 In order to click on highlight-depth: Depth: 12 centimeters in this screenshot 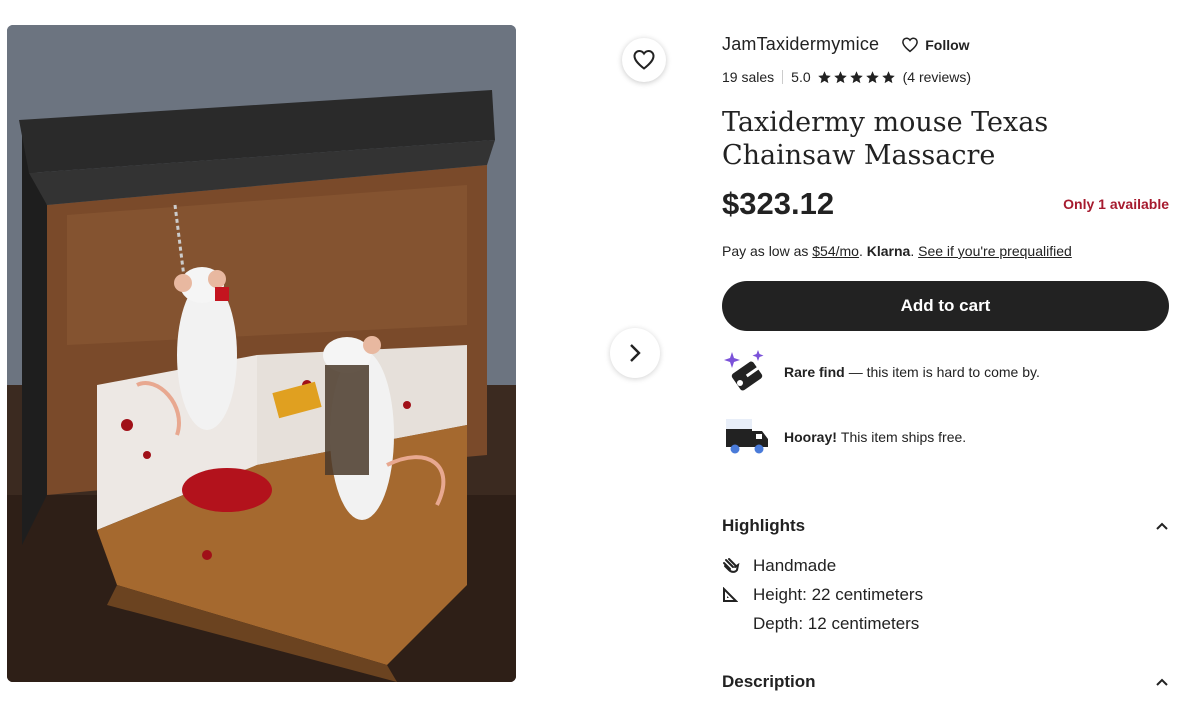, I will do `click(820, 624)`.